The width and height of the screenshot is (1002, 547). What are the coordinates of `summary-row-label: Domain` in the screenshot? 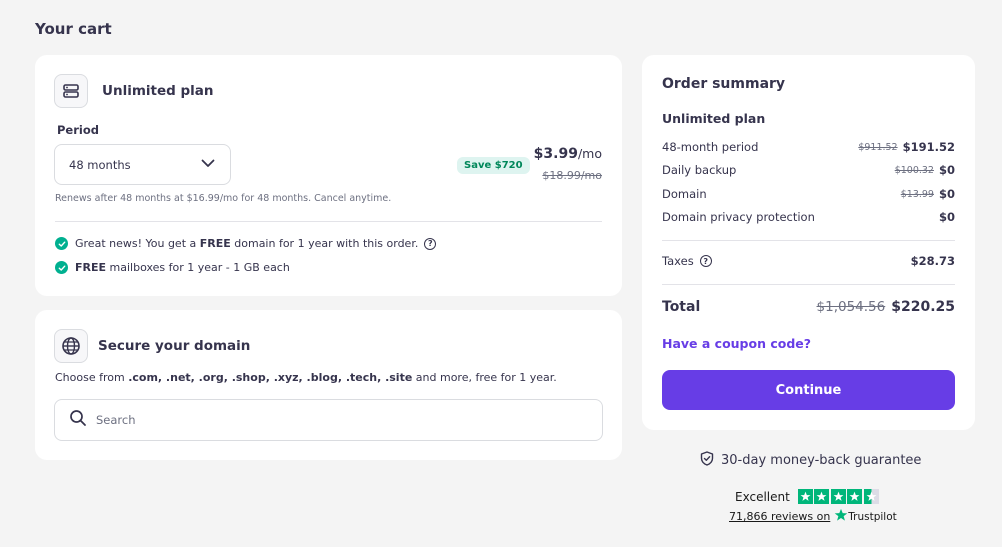 It's located at (684, 194).